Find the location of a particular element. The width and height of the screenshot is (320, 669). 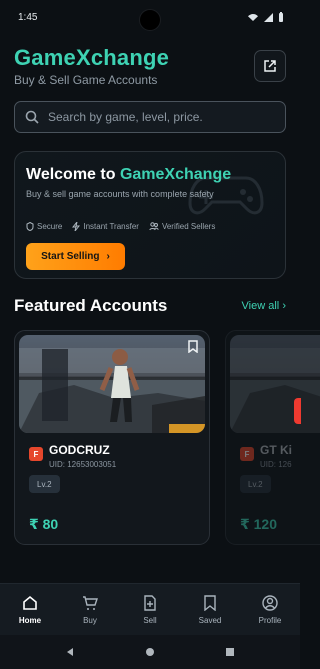

home-button-icon is located at coordinates (150, 652).